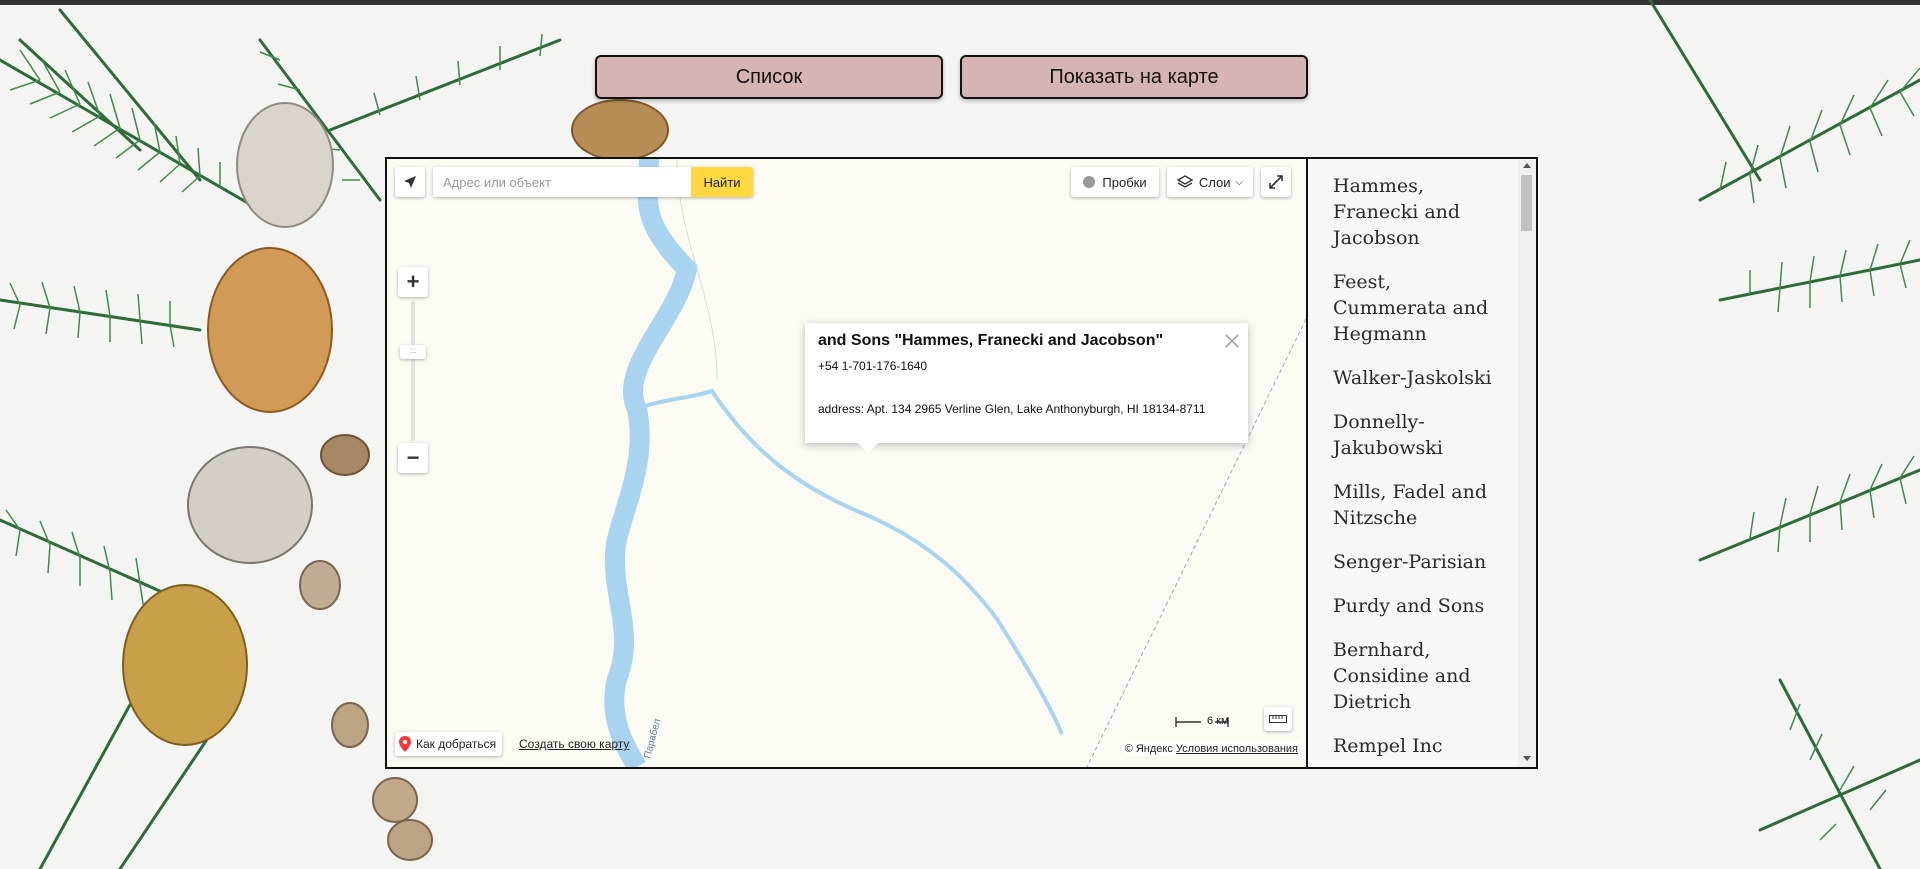 This screenshot has height=869, width=1920. Describe the element at coordinates (574, 744) in the screenshot. I see `create-map-link: Создать свою карту` at that location.